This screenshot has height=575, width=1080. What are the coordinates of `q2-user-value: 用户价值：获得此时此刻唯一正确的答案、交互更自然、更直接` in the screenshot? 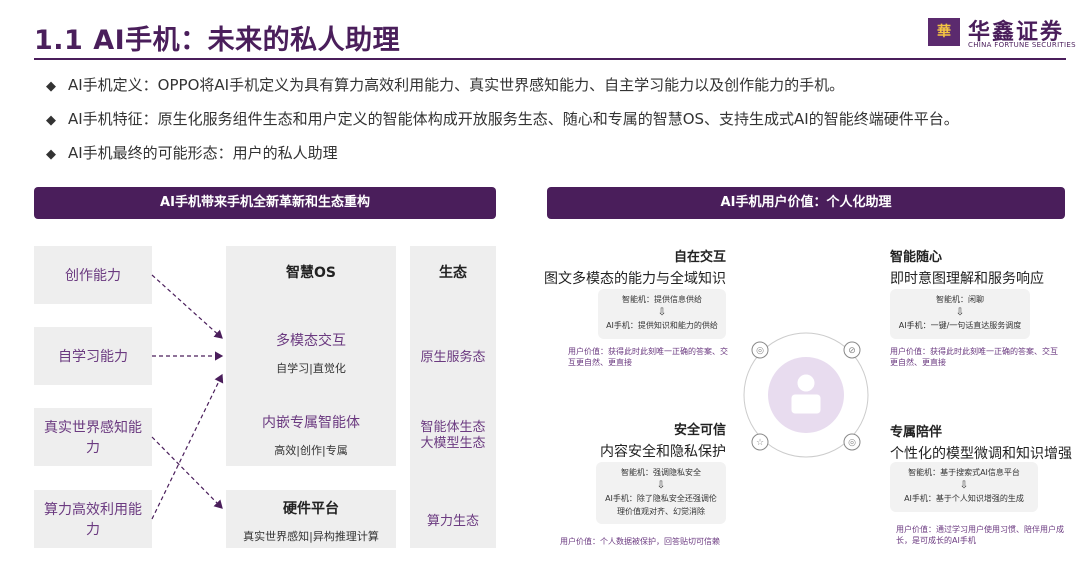 It's located at (974, 357).